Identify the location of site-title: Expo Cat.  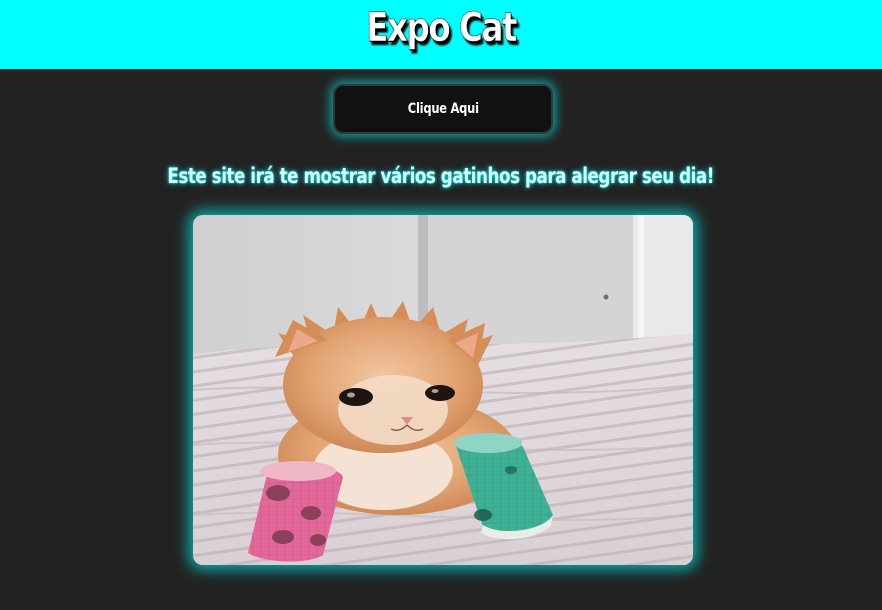
(442, 28).